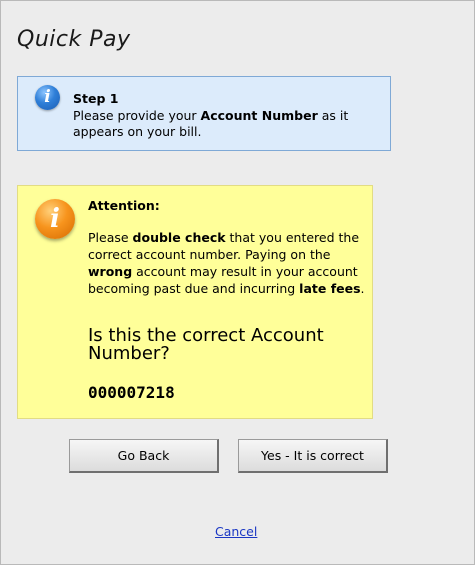  Describe the element at coordinates (137, 115) in the screenshot. I see `step-text-part: Please provide your` at that location.